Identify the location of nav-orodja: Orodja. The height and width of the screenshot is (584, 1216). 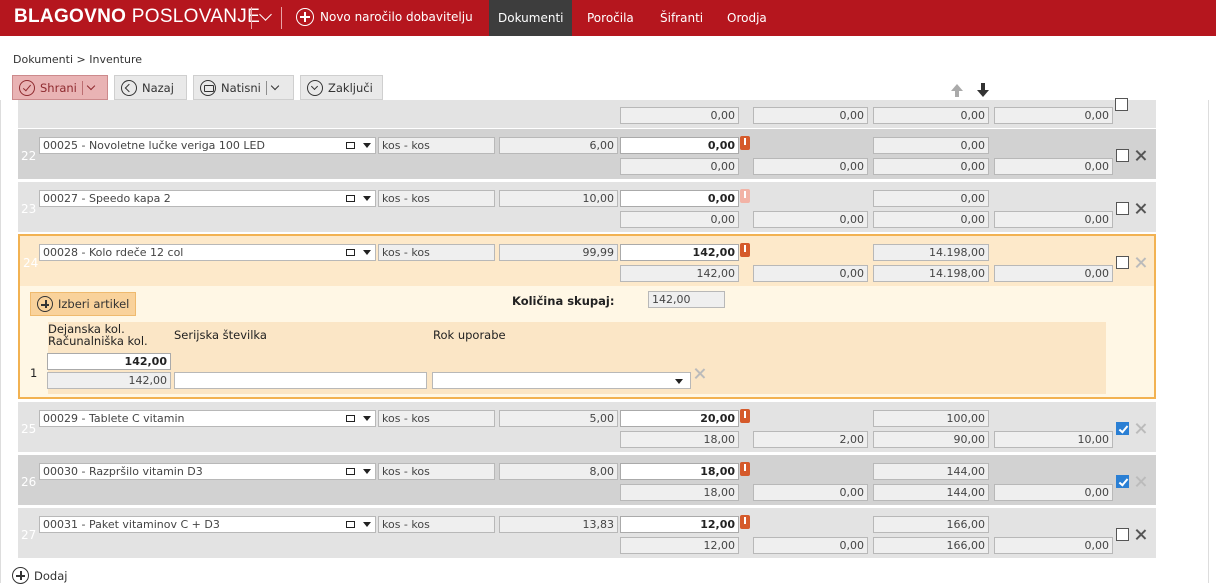
(747, 18).